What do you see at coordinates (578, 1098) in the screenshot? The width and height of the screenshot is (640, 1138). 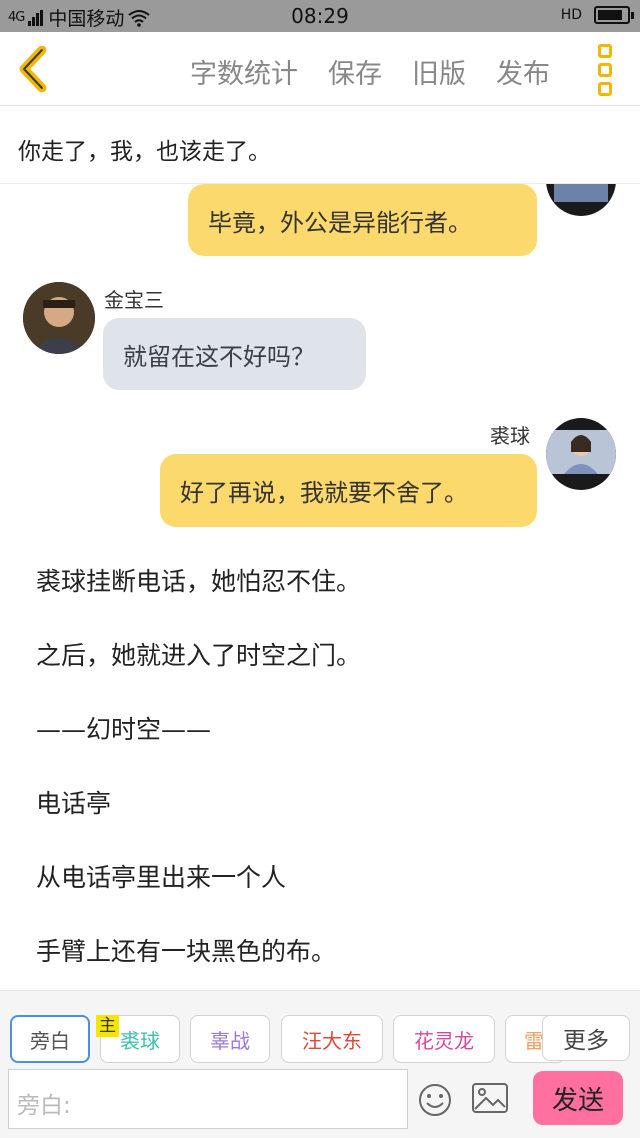 I see `send-button: 发送` at bounding box center [578, 1098].